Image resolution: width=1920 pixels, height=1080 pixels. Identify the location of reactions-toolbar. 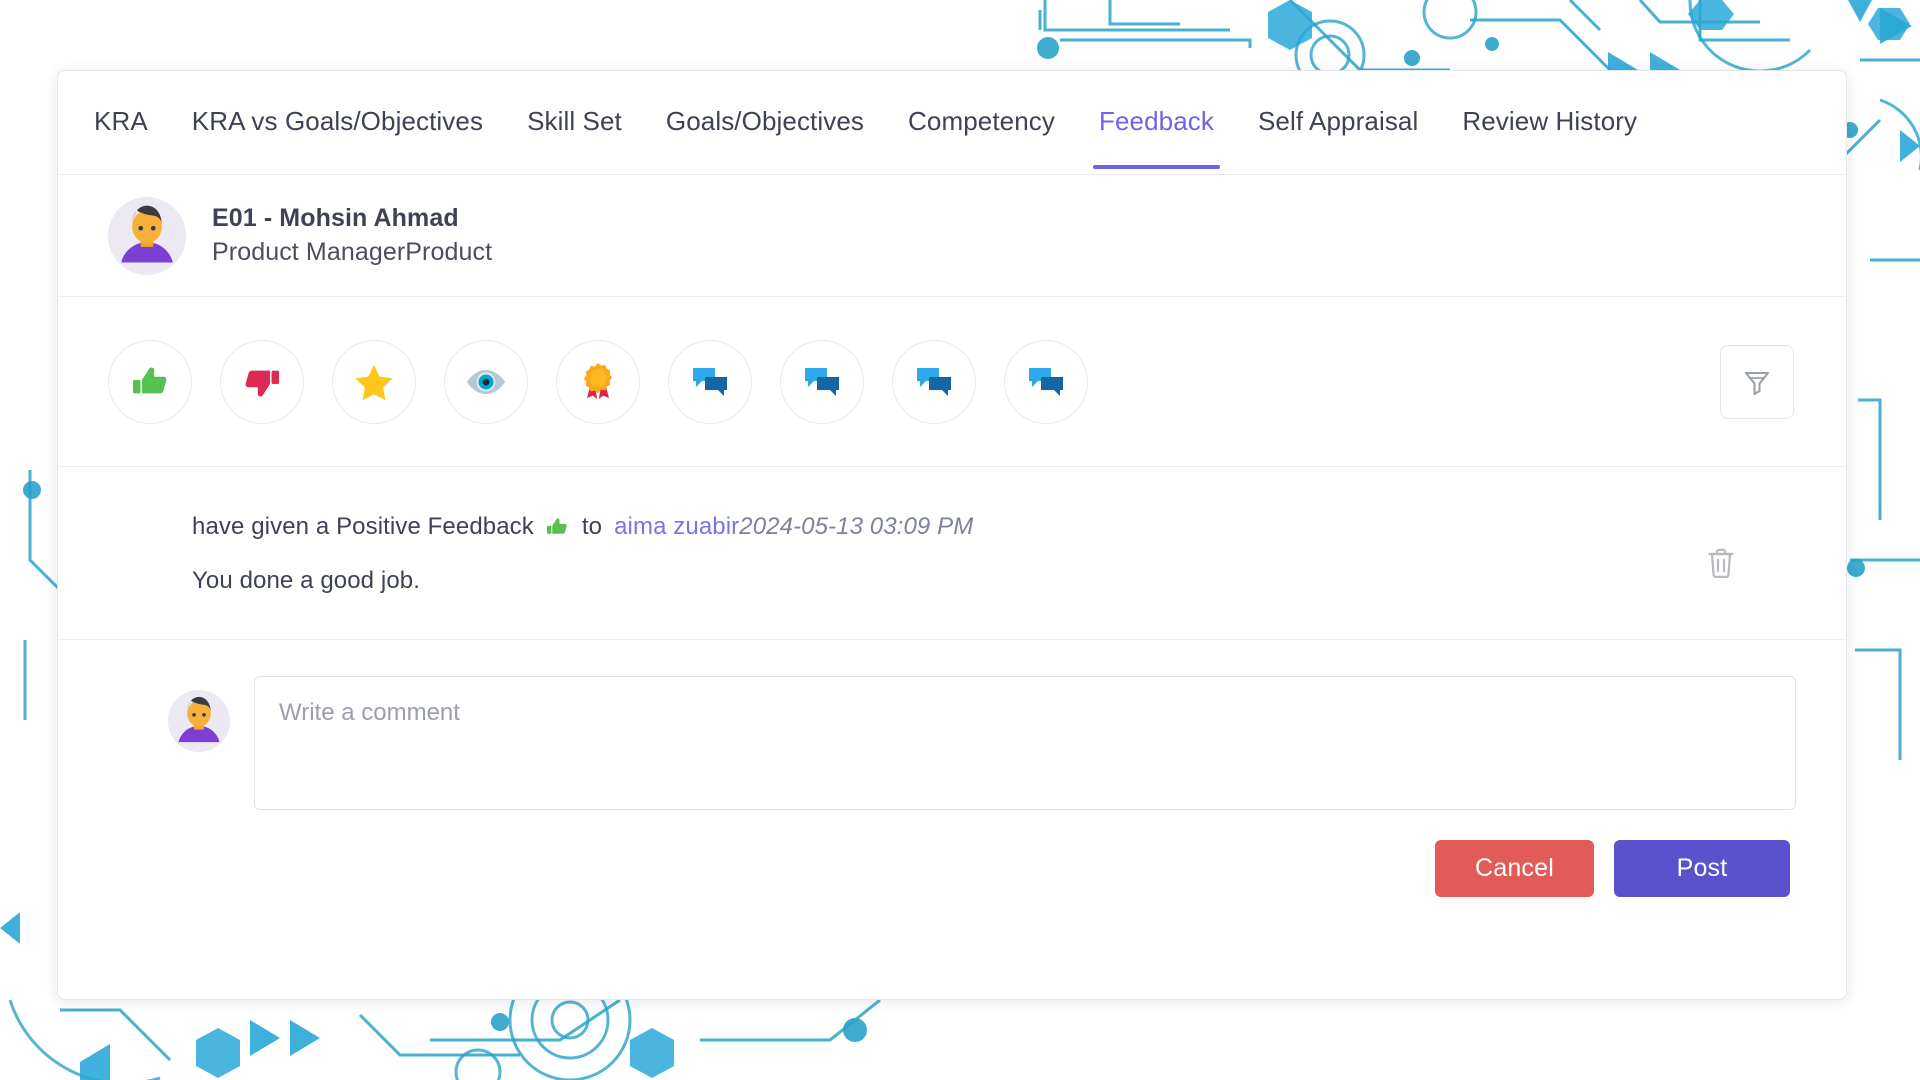
(952, 382).